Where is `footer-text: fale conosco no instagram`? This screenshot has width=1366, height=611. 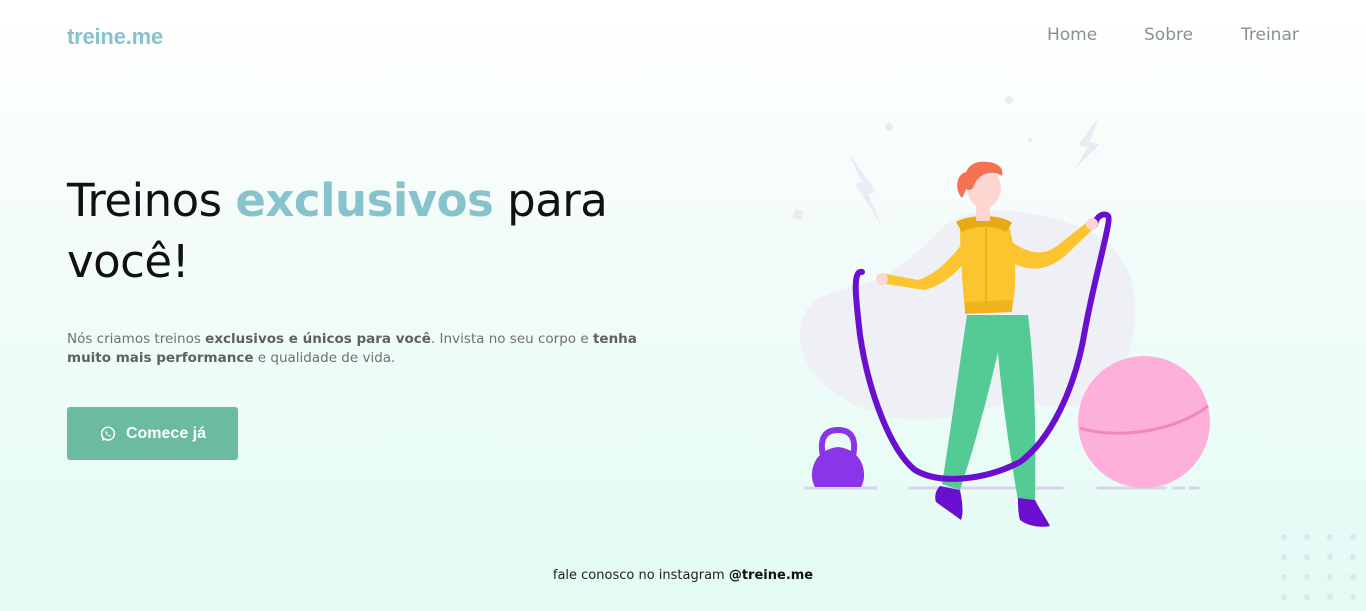 footer-text: fale conosco no instagram is located at coordinates (640, 575).